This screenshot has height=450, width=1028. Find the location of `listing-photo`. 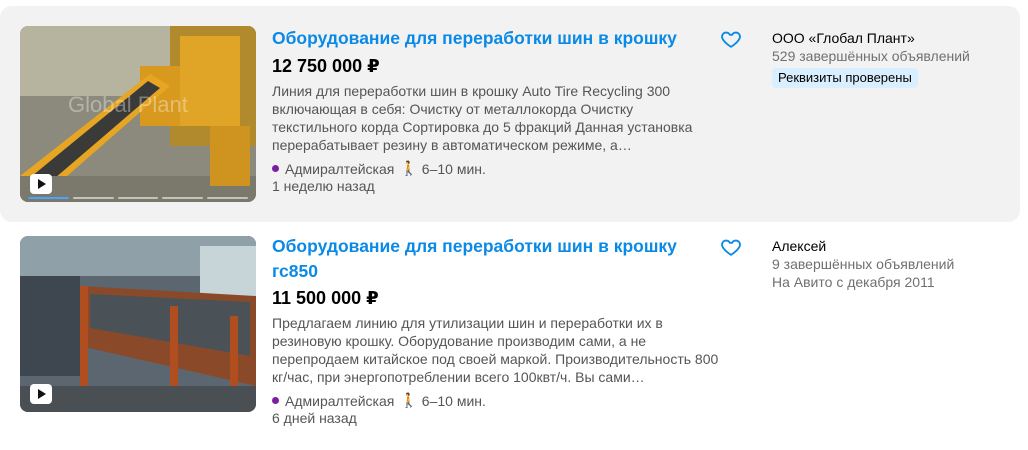

listing-photo is located at coordinates (138, 324).